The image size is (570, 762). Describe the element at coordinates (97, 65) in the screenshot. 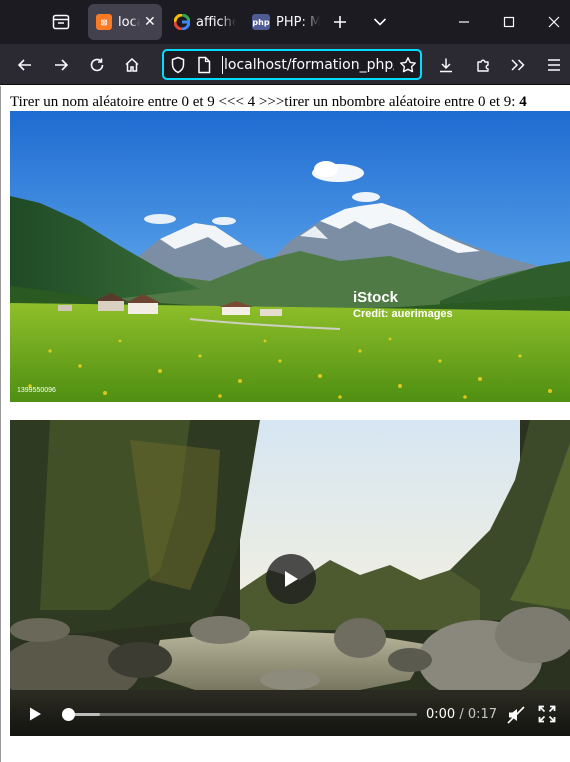

I see `reload-icon` at that location.